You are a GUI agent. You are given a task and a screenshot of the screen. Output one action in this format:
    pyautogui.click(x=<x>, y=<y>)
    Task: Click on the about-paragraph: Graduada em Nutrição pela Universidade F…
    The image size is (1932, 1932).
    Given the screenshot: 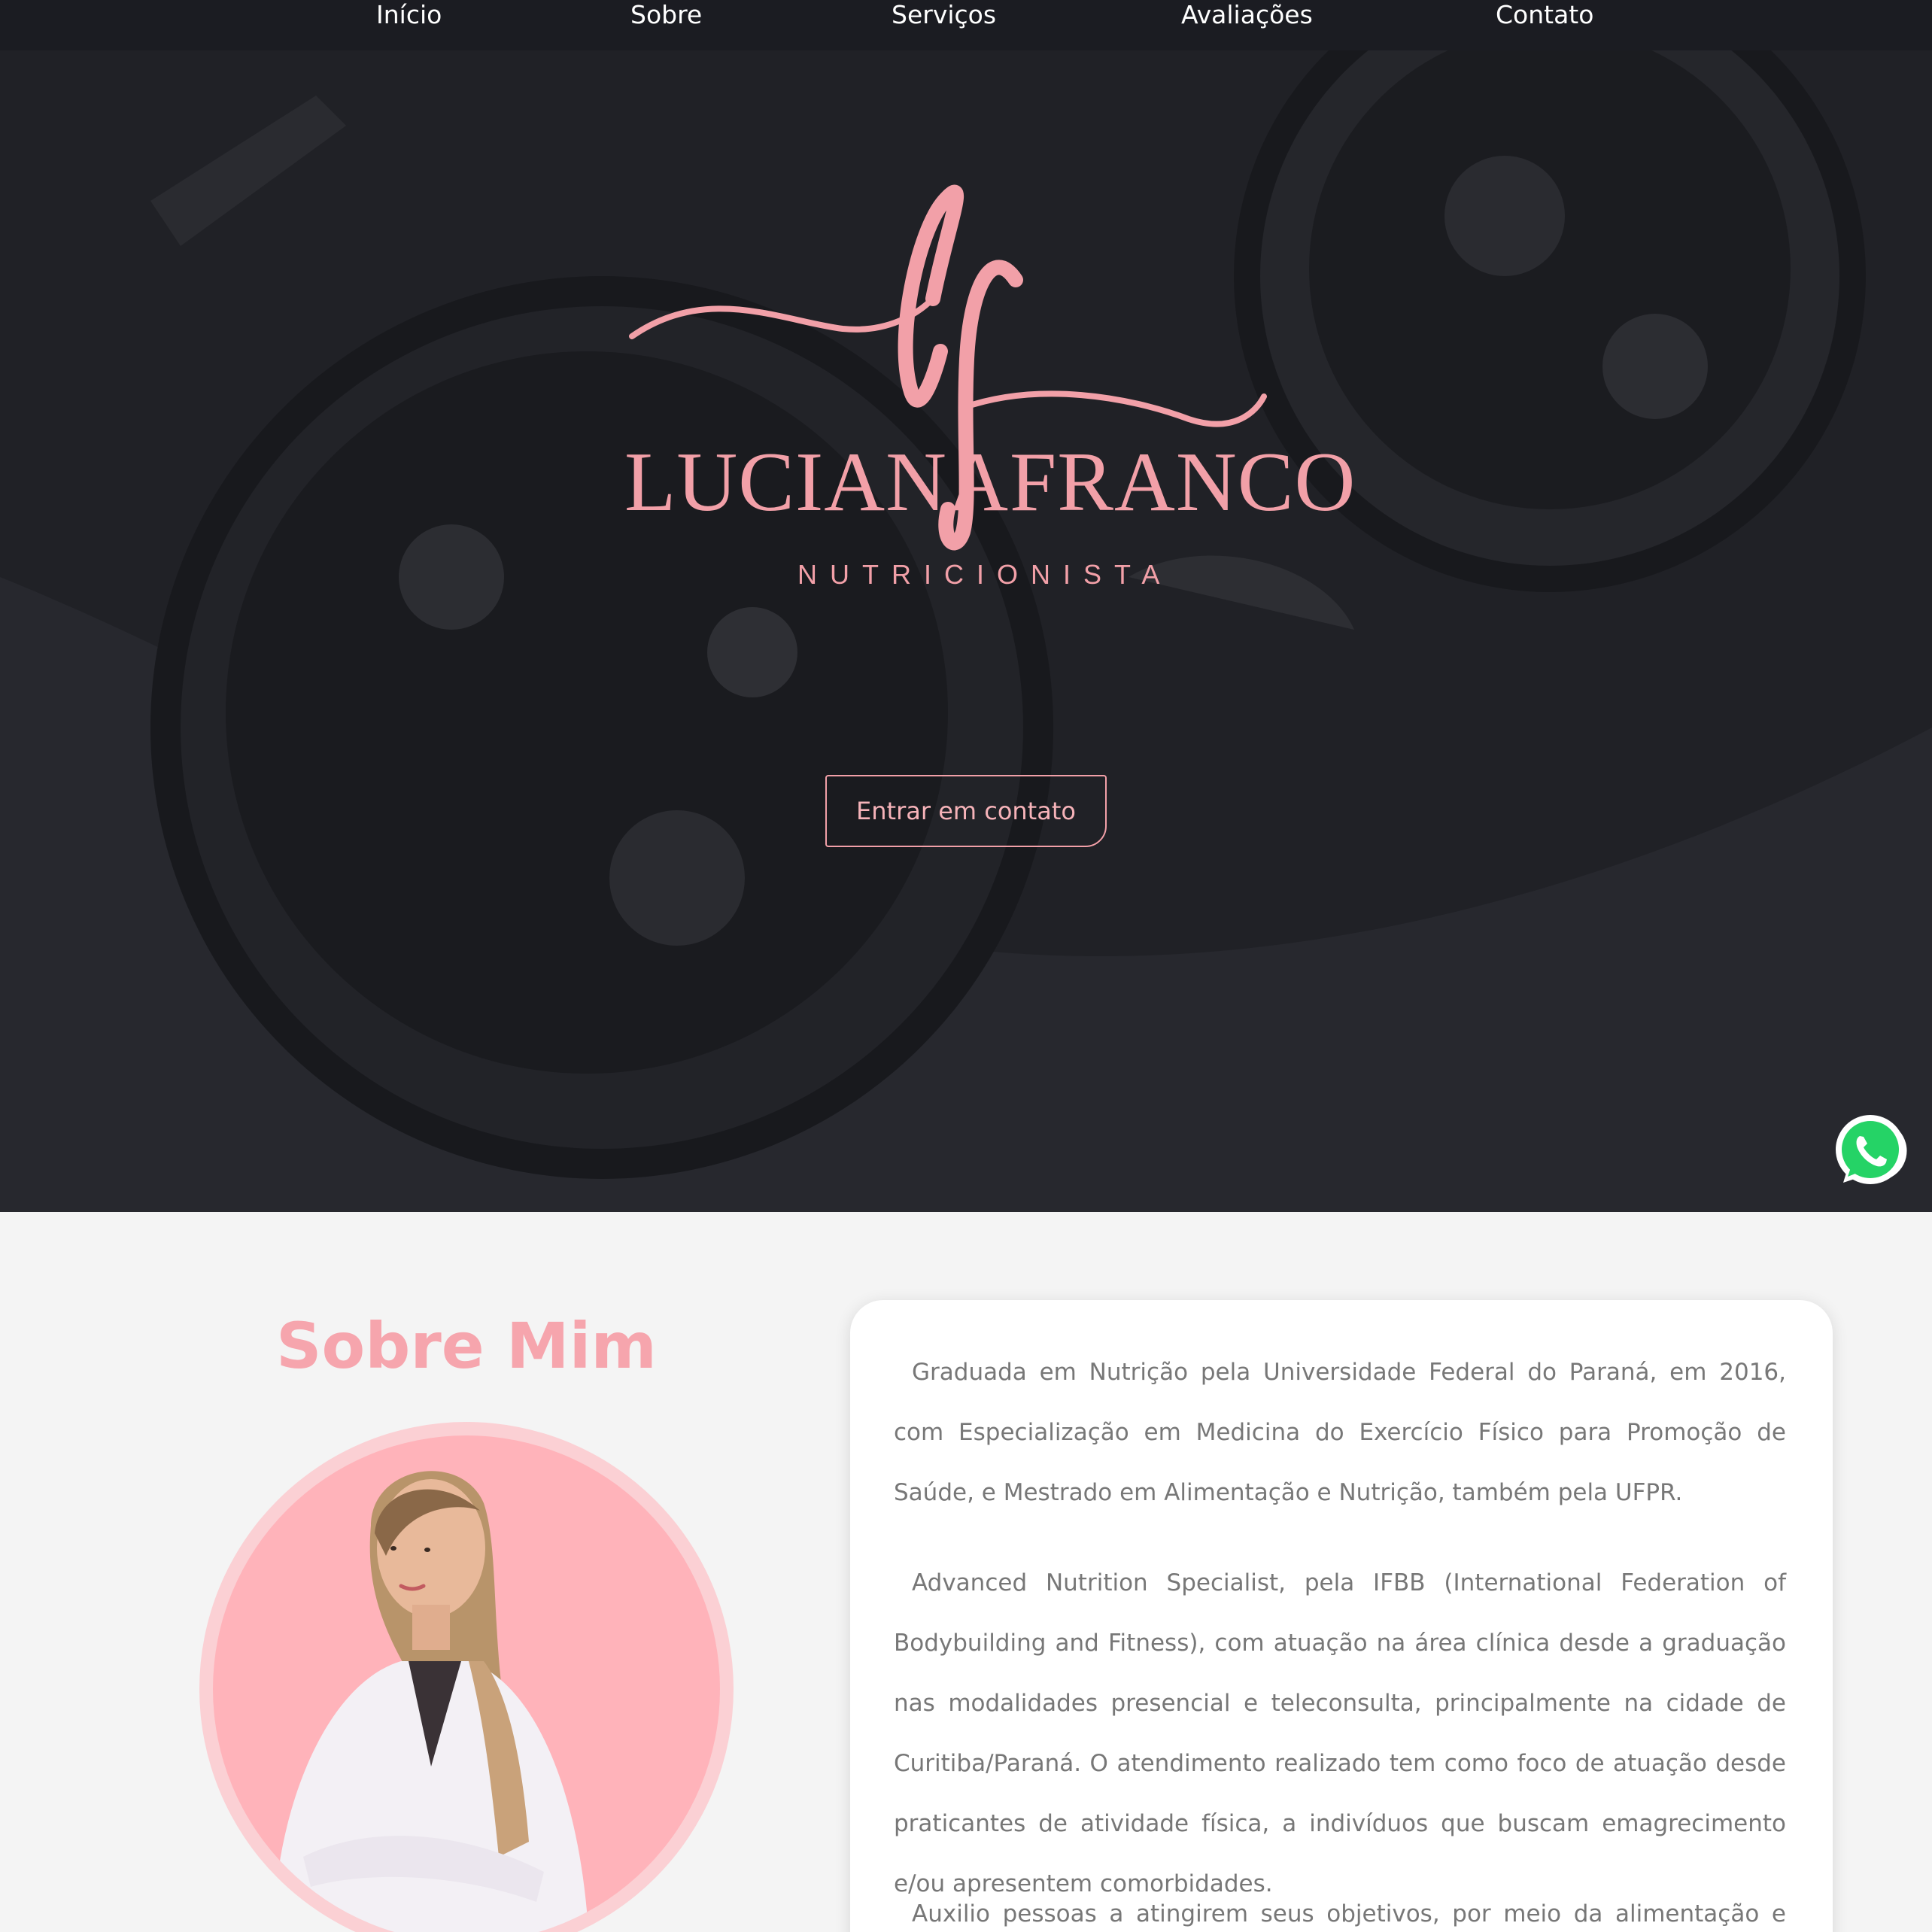 What is the action you would take?
    pyautogui.click(x=1340, y=1432)
    